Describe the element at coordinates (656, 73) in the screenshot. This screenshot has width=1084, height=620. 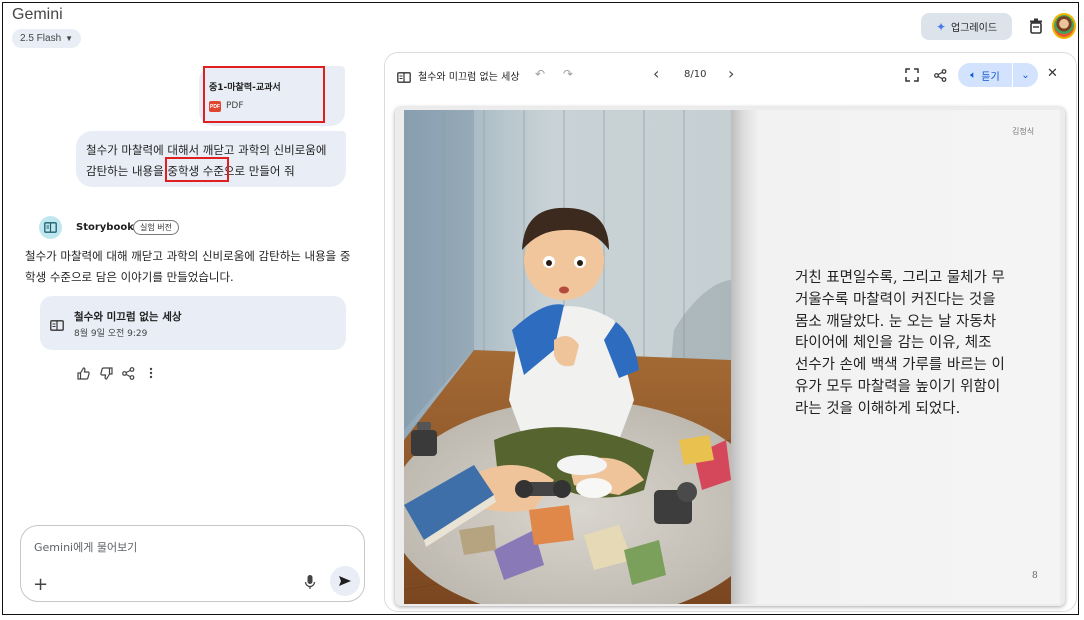
I see `previous-page-icon: ‹` at that location.